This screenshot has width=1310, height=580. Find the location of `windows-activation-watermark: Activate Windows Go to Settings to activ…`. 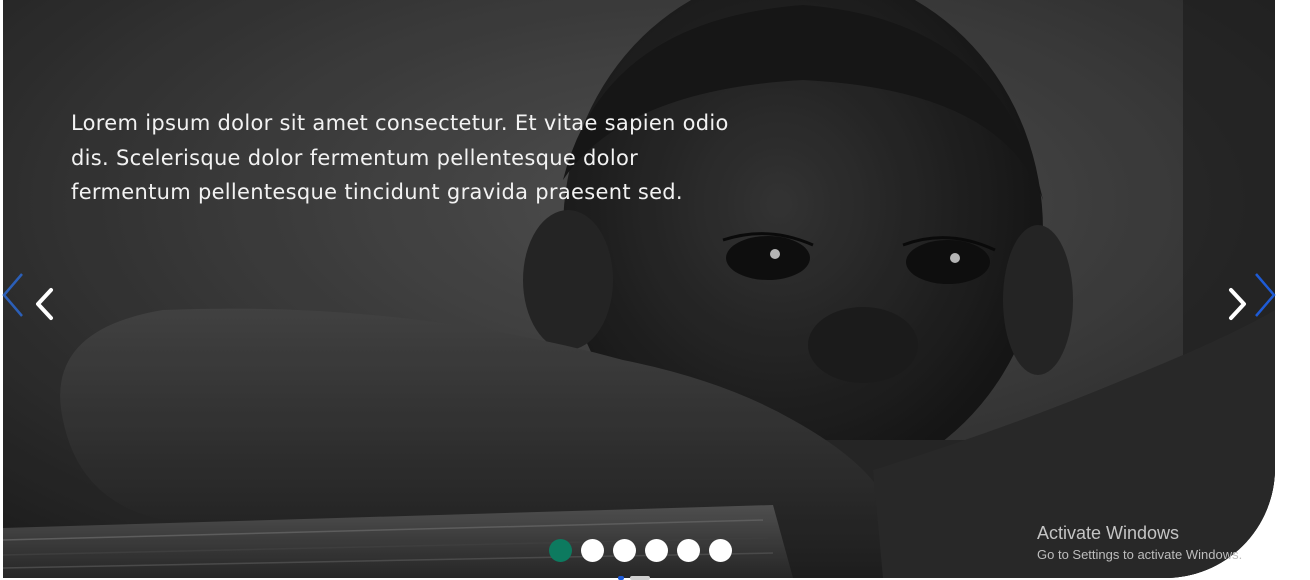

windows-activation-watermark: Activate Windows Go to Settings to activ… is located at coordinates (1139, 543).